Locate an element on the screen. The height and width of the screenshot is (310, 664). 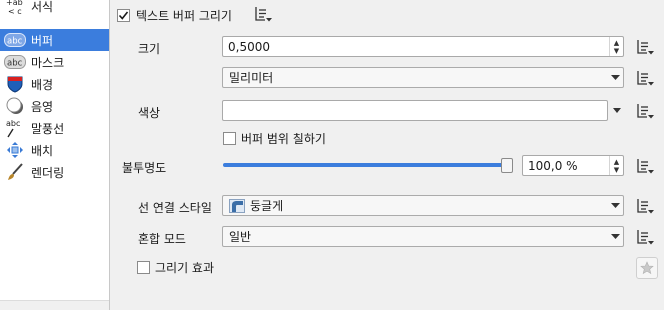
sidebar-item-mask: abc 마스크 is located at coordinates (54, 62).